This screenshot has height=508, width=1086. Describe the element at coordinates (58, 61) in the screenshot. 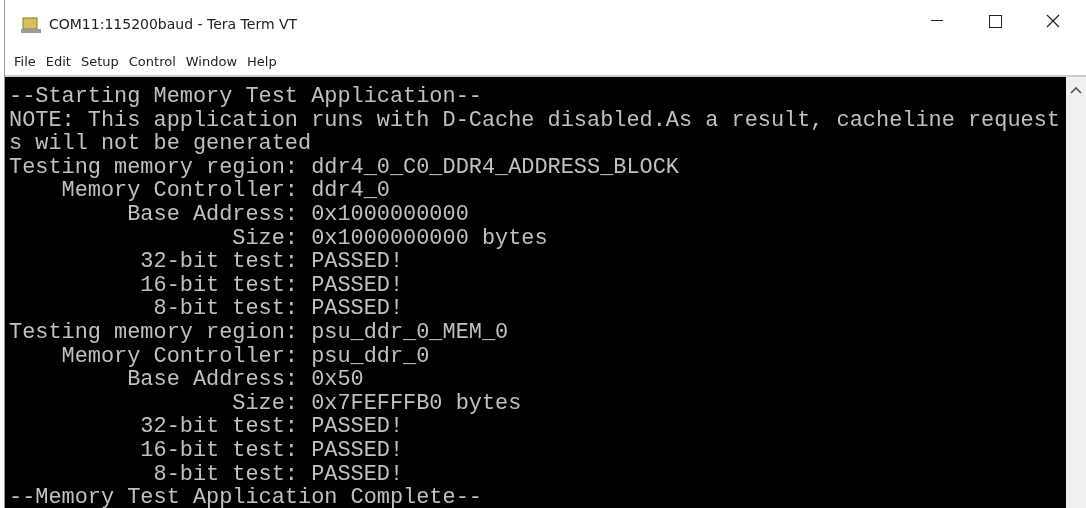

I see `menu-item: Edit` at that location.